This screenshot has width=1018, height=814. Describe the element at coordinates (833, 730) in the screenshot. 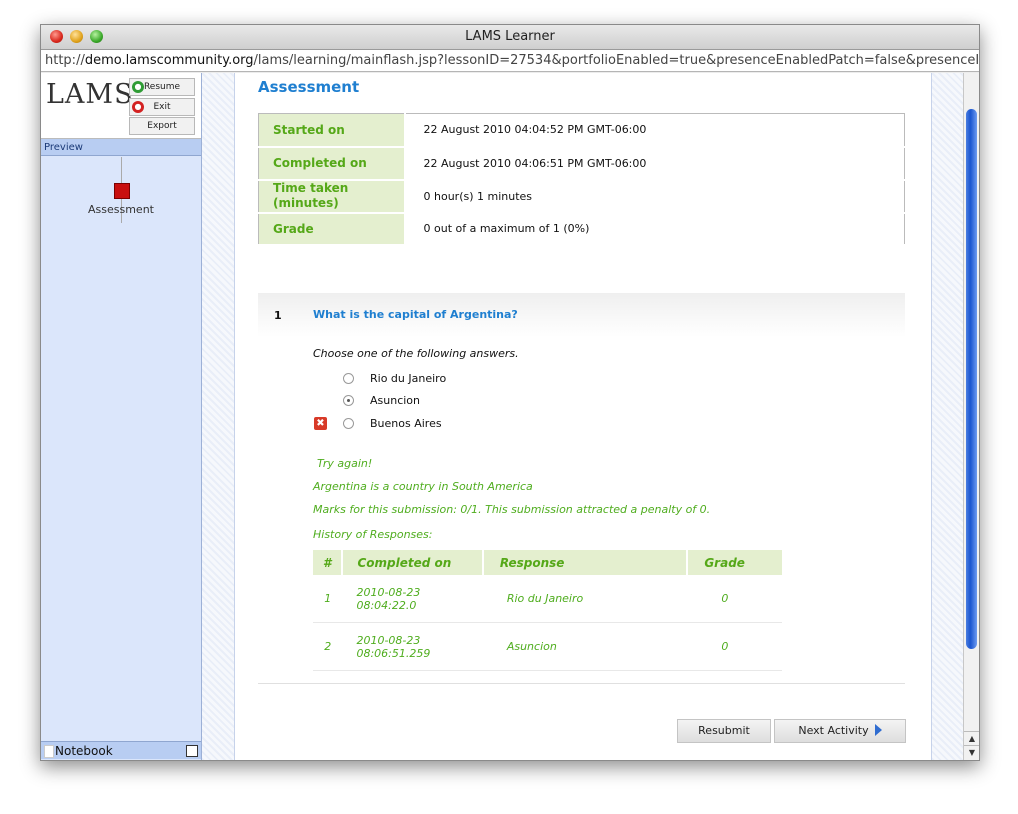

I see `next-activity-label: Next Activity` at that location.